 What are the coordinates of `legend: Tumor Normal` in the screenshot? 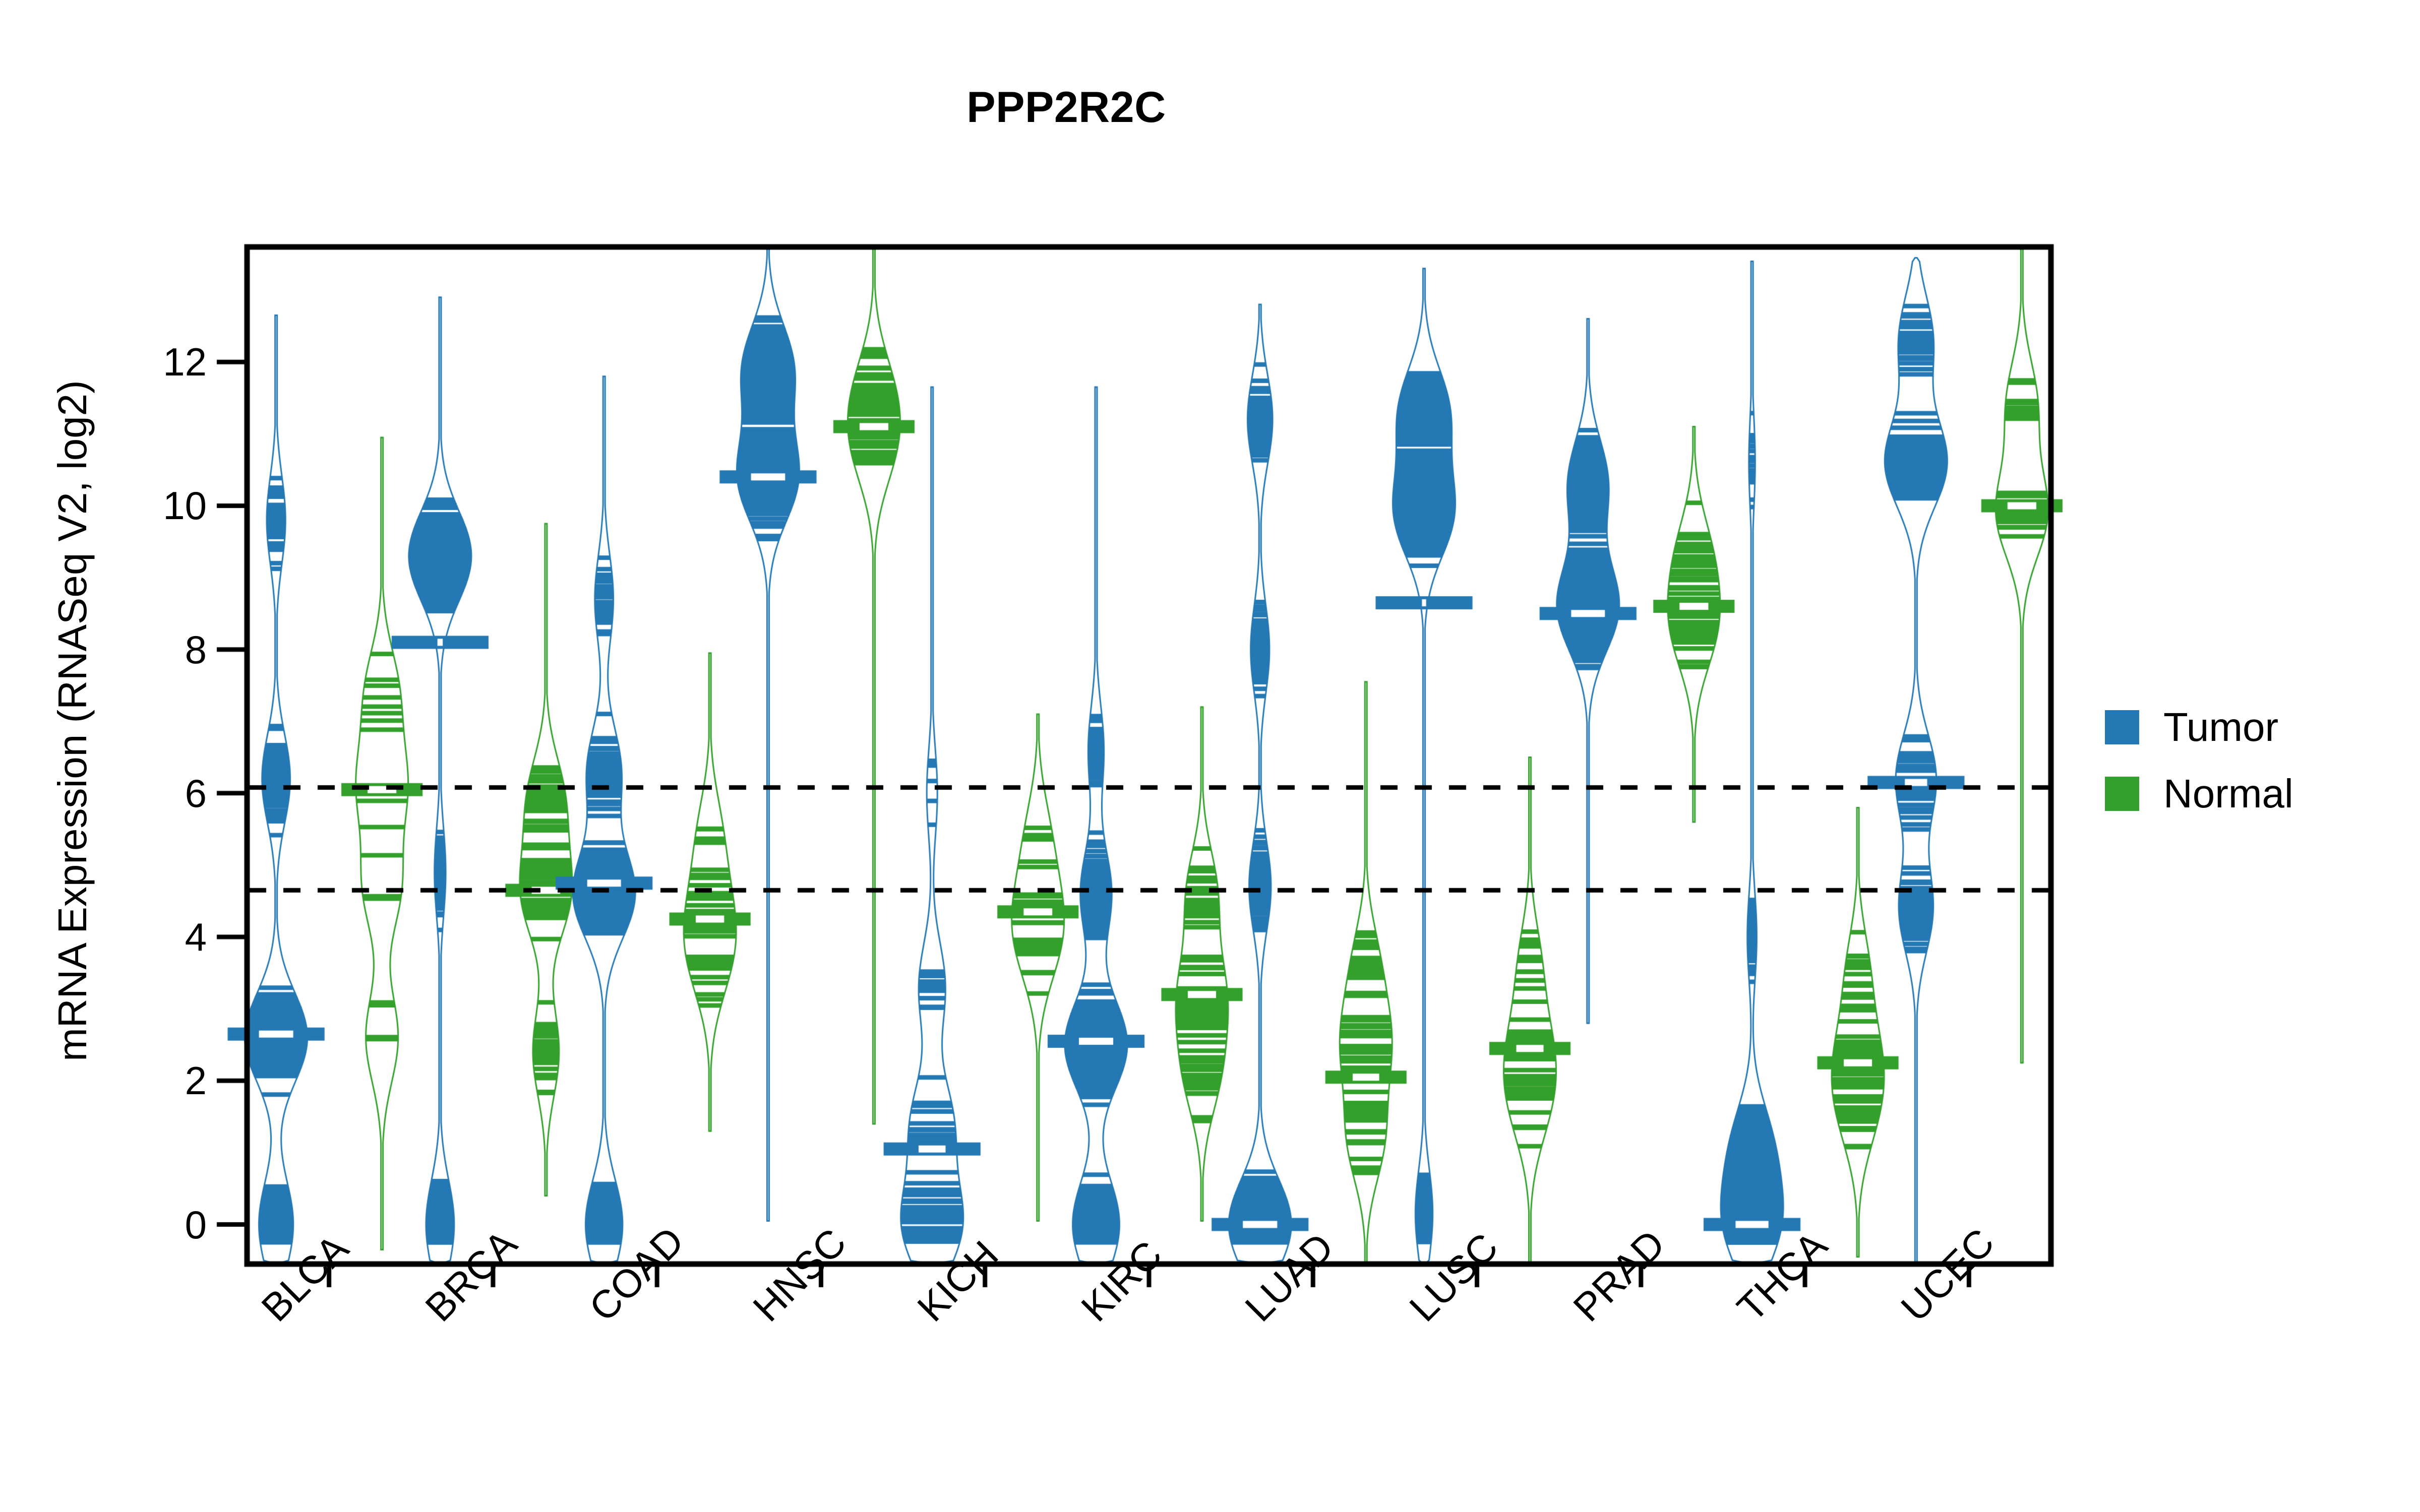 It's located at (2199, 761).